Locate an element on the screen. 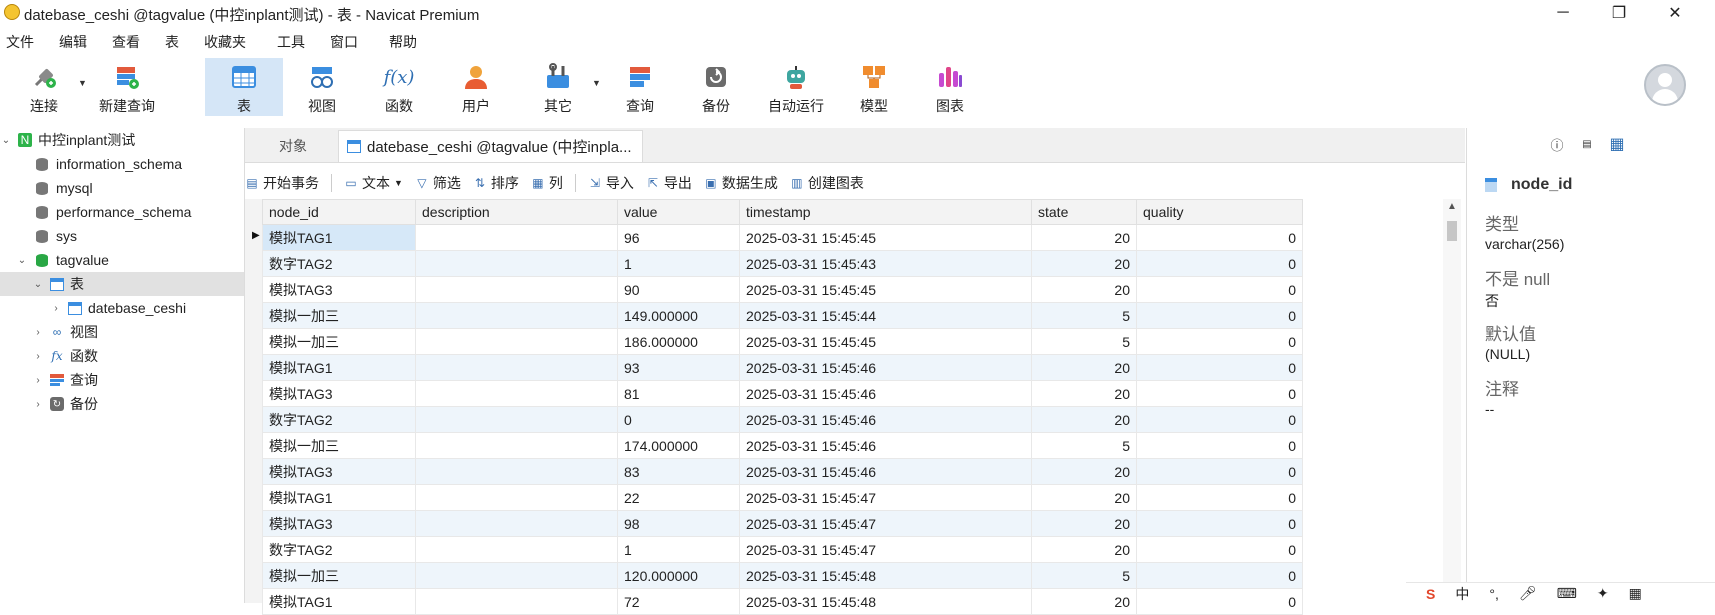 This screenshot has height=615, width=1715. function-button: f(x) 函数 is located at coordinates (399, 87).